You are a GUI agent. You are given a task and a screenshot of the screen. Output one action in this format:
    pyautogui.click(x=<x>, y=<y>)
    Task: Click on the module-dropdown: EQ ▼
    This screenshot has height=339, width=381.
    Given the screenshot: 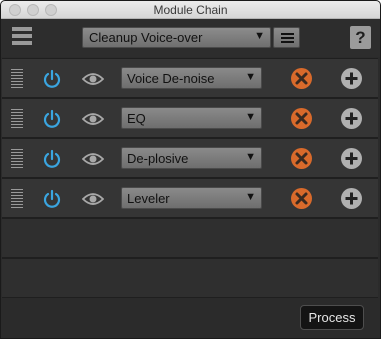 What is the action you would take?
    pyautogui.click(x=191, y=118)
    